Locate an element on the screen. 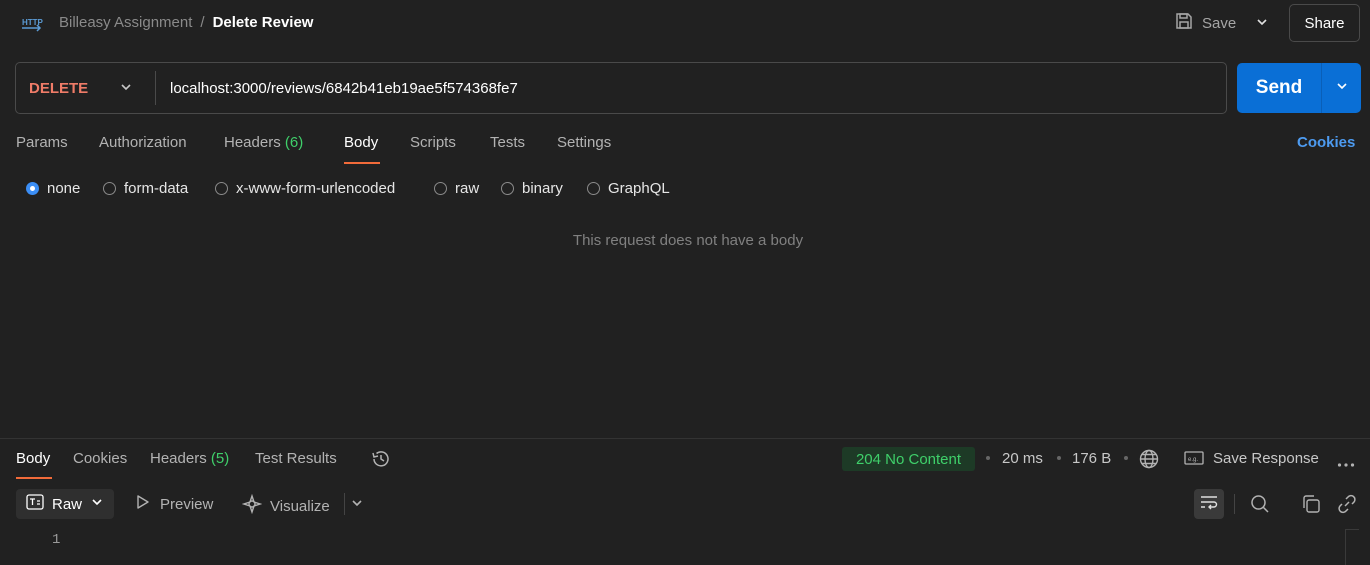  preview-button: Preview is located at coordinates (174, 504).